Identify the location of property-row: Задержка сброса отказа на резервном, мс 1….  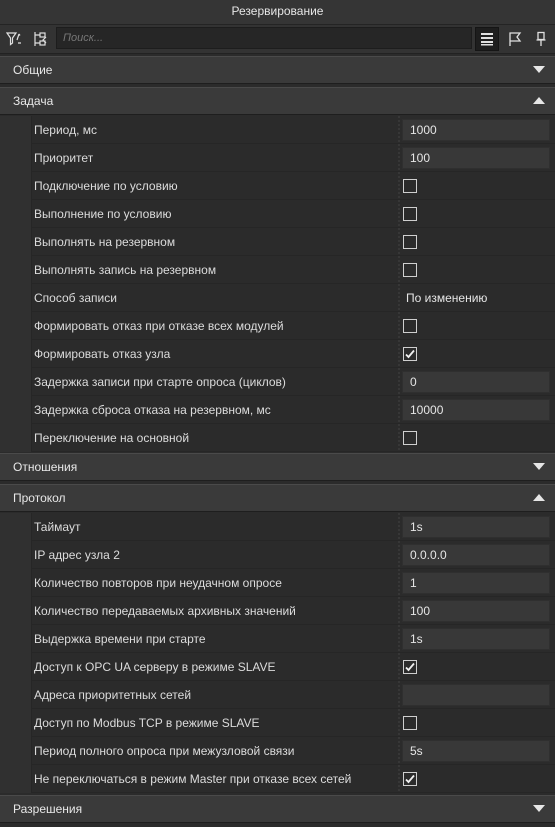
(277, 410).